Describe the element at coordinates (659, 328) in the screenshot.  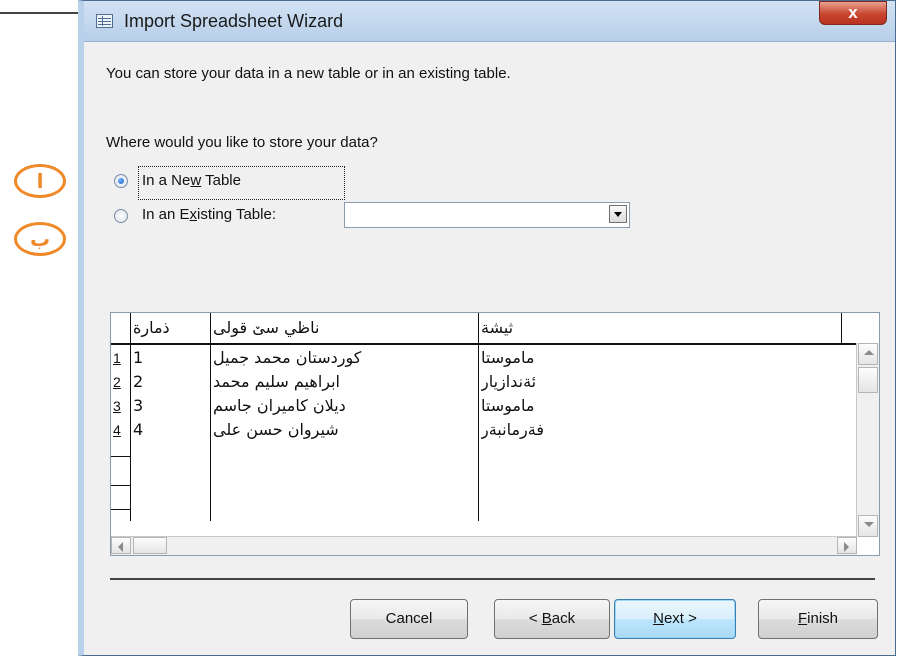
I see `column-header-job: ثيشة` at that location.